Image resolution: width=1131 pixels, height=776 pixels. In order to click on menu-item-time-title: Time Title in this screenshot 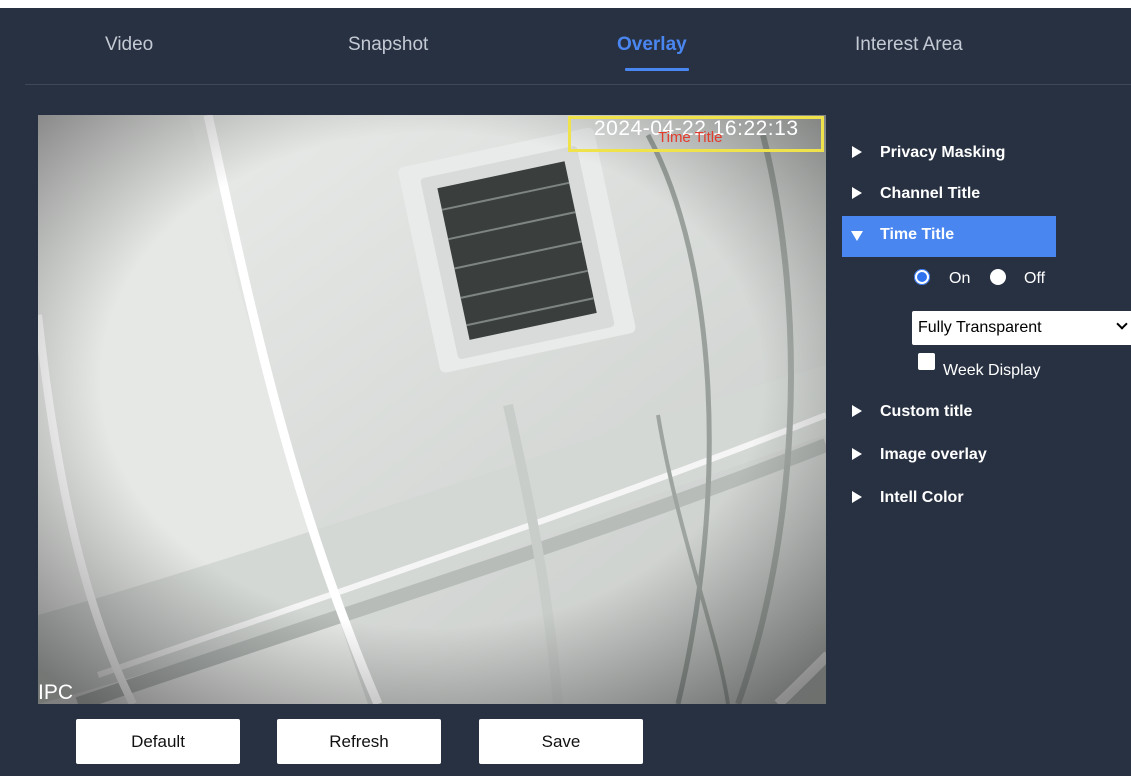, I will do `click(949, 236)`.